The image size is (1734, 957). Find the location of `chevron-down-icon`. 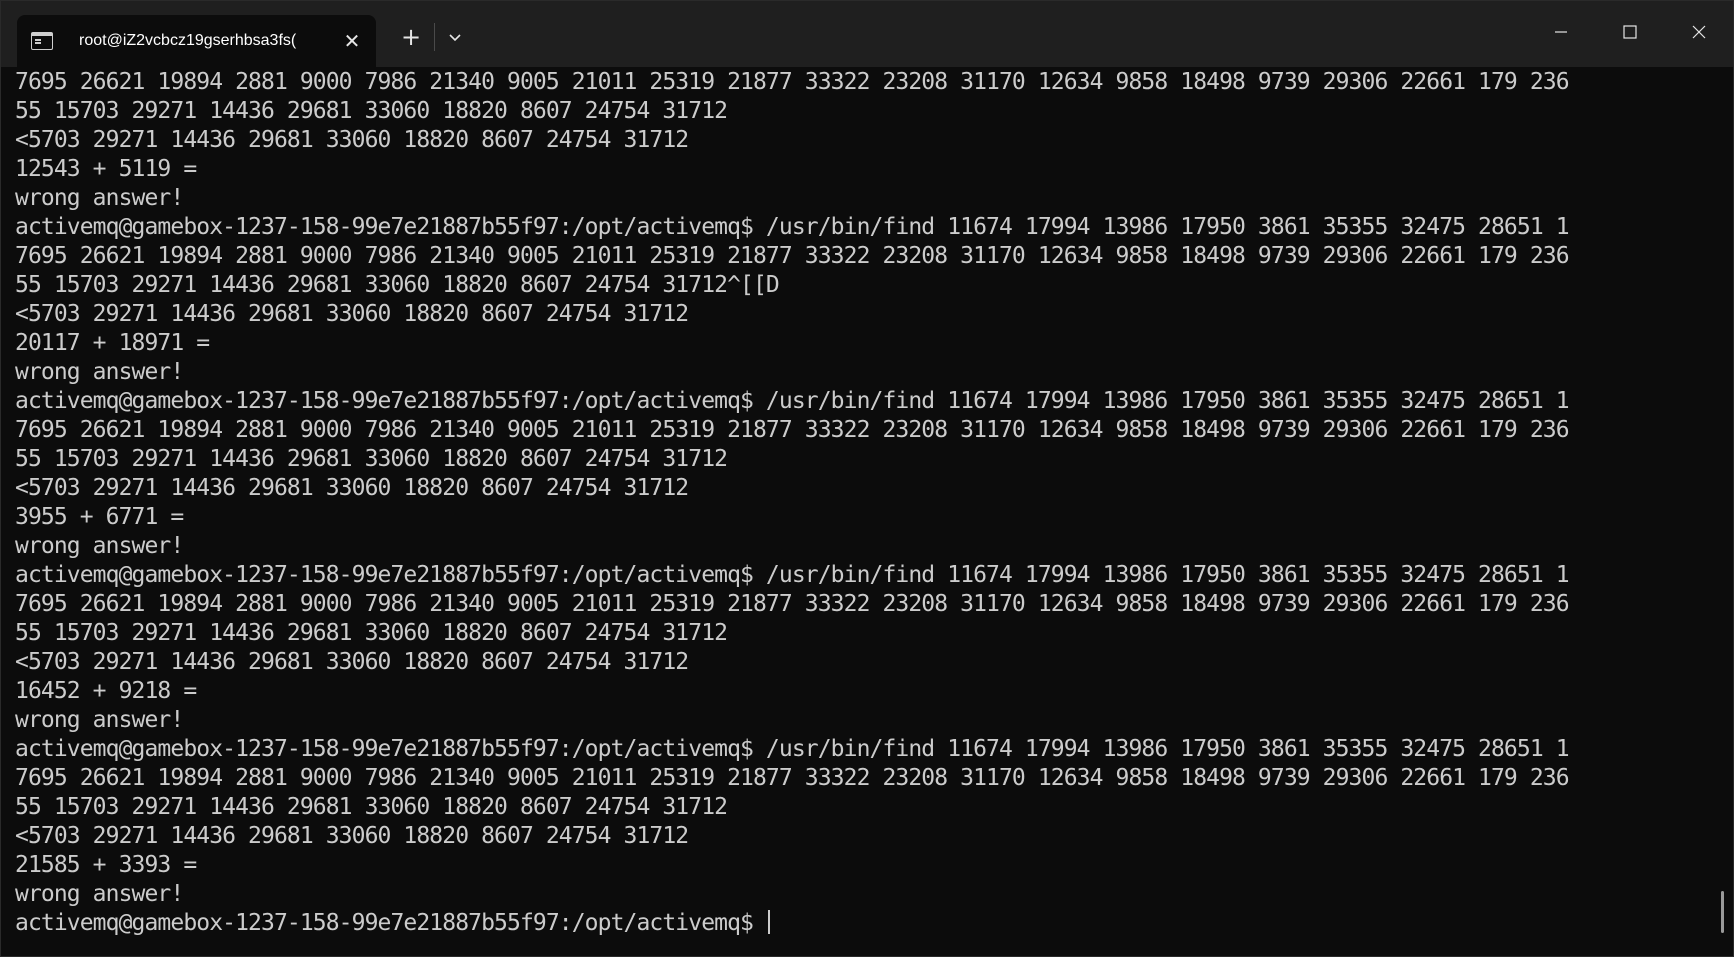

chevron-down-icon is located at coordinates (455, 38).